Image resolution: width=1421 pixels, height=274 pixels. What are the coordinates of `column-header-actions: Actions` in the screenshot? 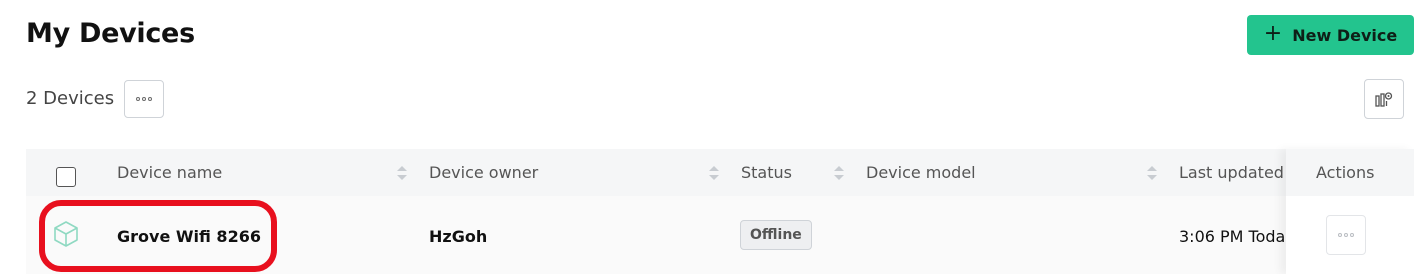 It's located at (1345, 172).